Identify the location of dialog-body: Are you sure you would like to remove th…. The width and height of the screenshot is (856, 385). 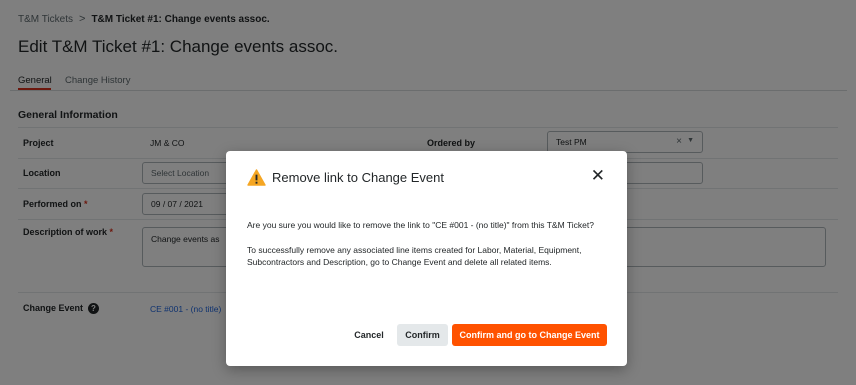
(428, 250).